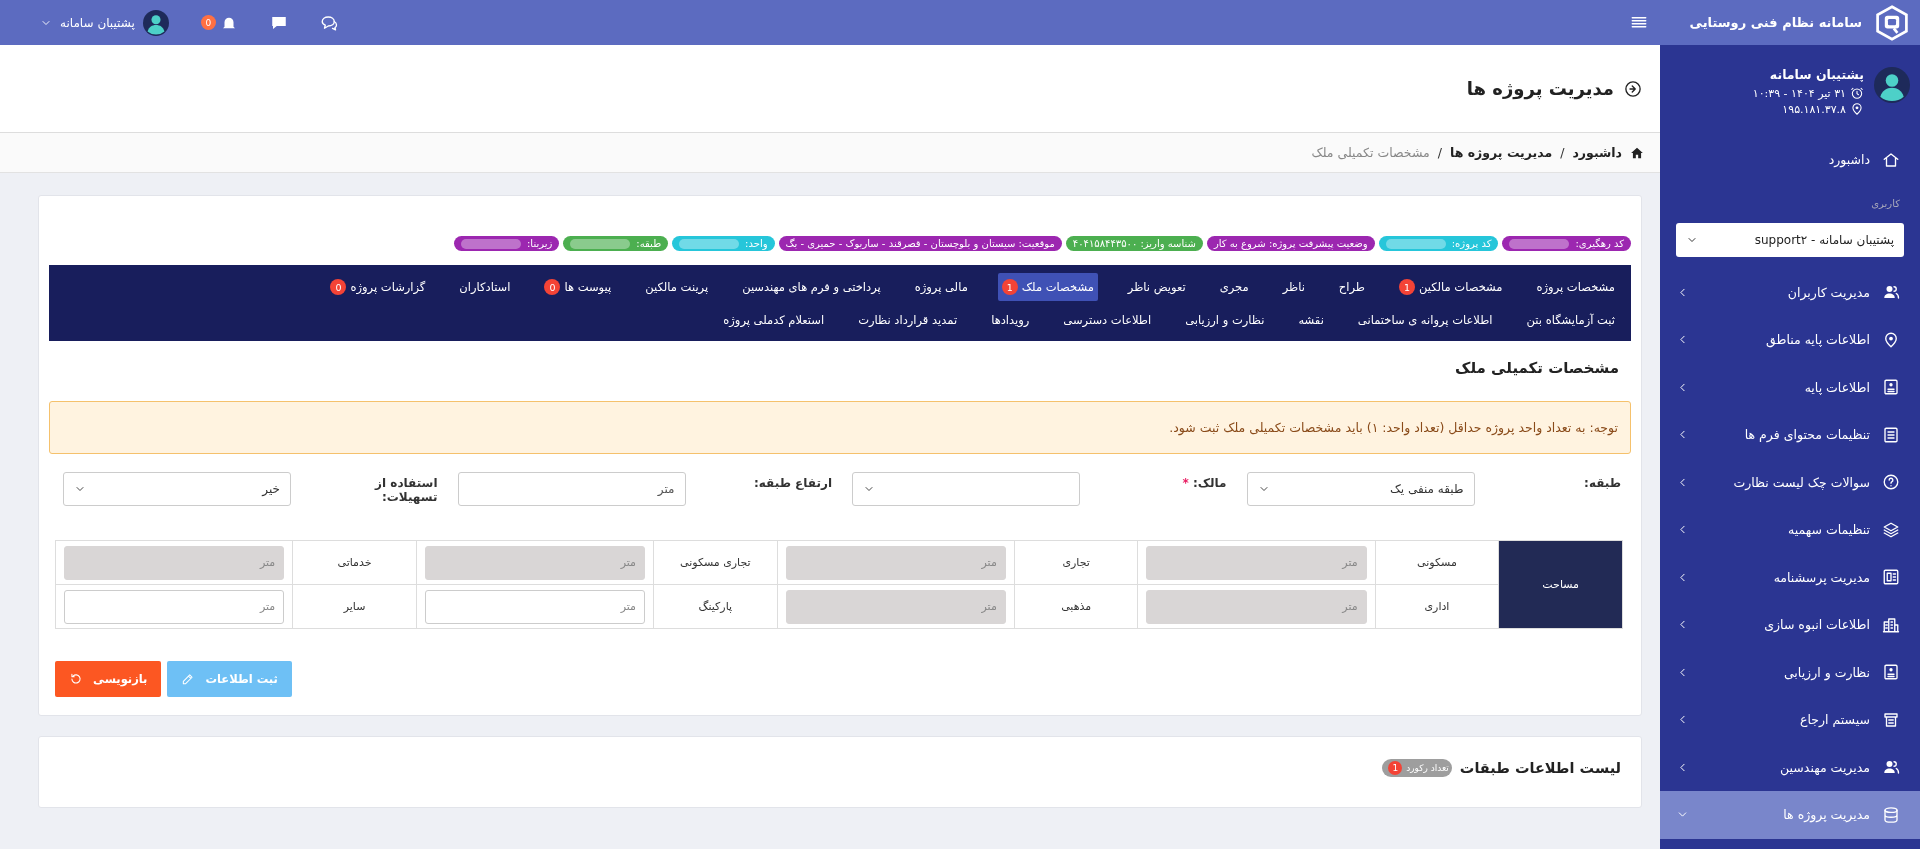 This screenshot has height=849, width=1920. I want to click on sidebar-item: سیستم ارجاع, so click(1790, 720).